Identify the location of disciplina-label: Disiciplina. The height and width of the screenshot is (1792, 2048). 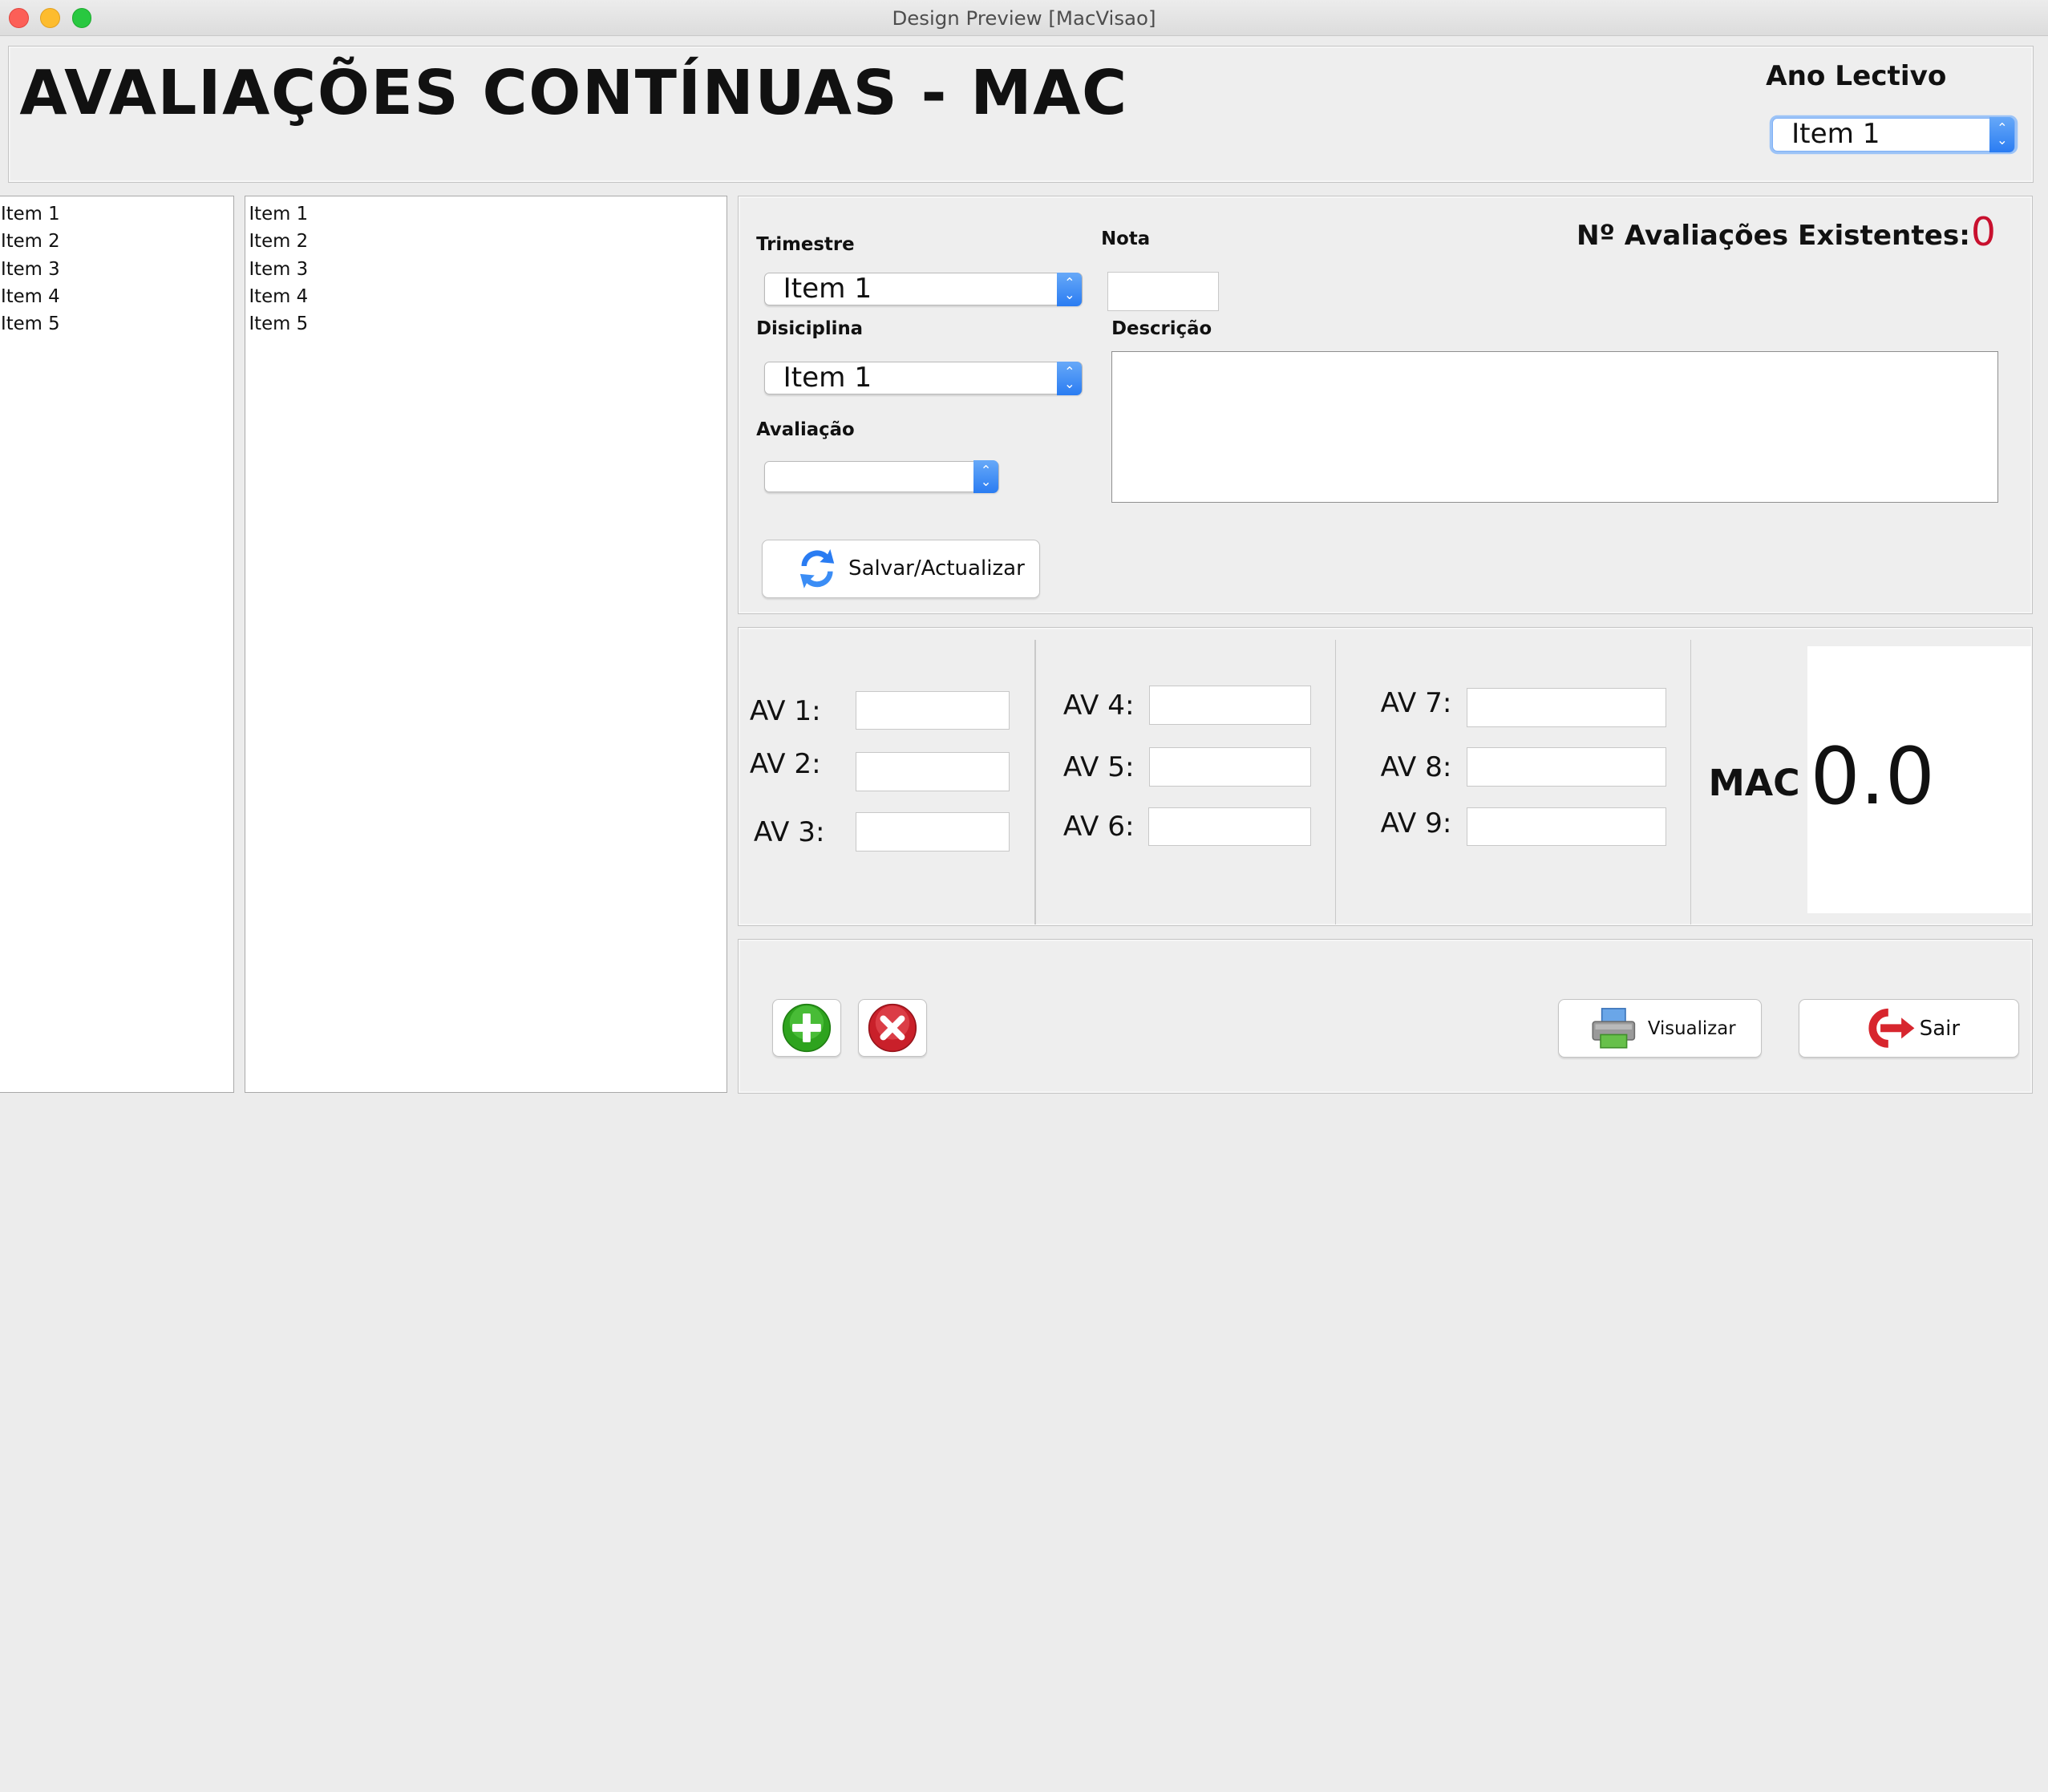
(810, 329).